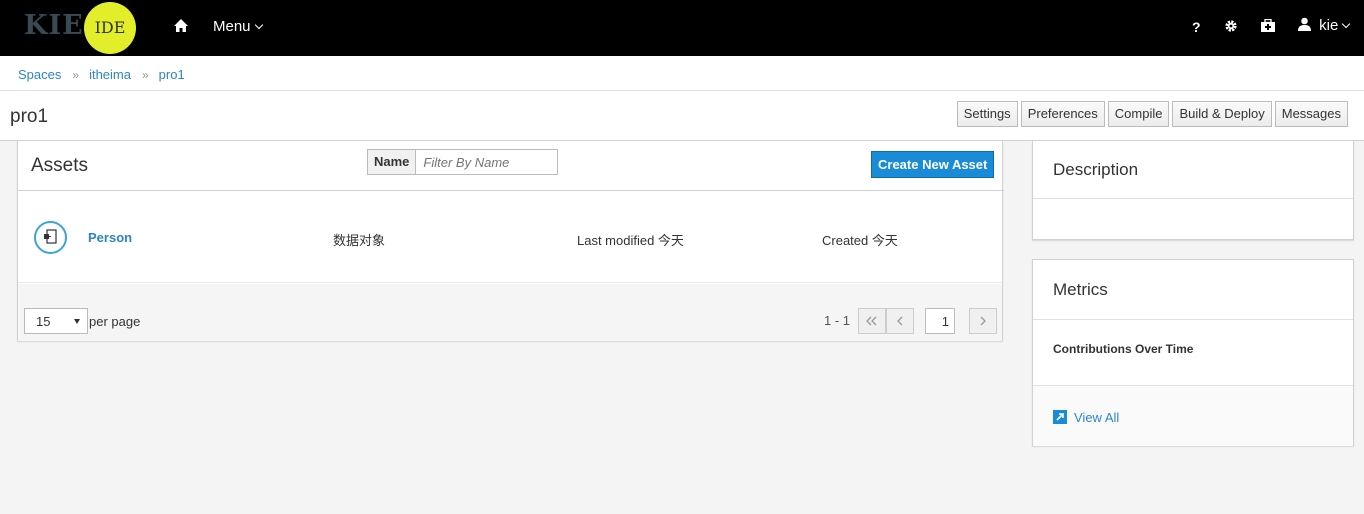 The image size is (1364, 514). Describe the element at coordinates (1193, 190) in the screenshot. I see `description-card: Description` at that location.